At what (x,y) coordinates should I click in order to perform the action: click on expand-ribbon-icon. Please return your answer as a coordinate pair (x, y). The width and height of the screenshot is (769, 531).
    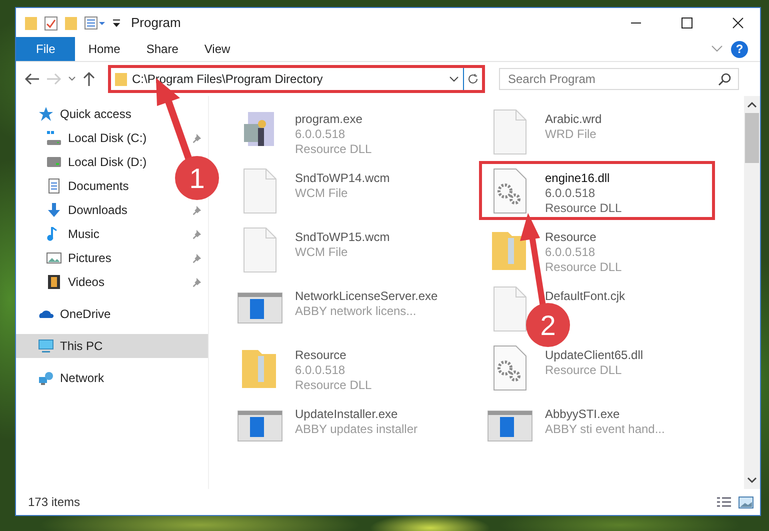
    Looking at the image, I should click on (717, 49).